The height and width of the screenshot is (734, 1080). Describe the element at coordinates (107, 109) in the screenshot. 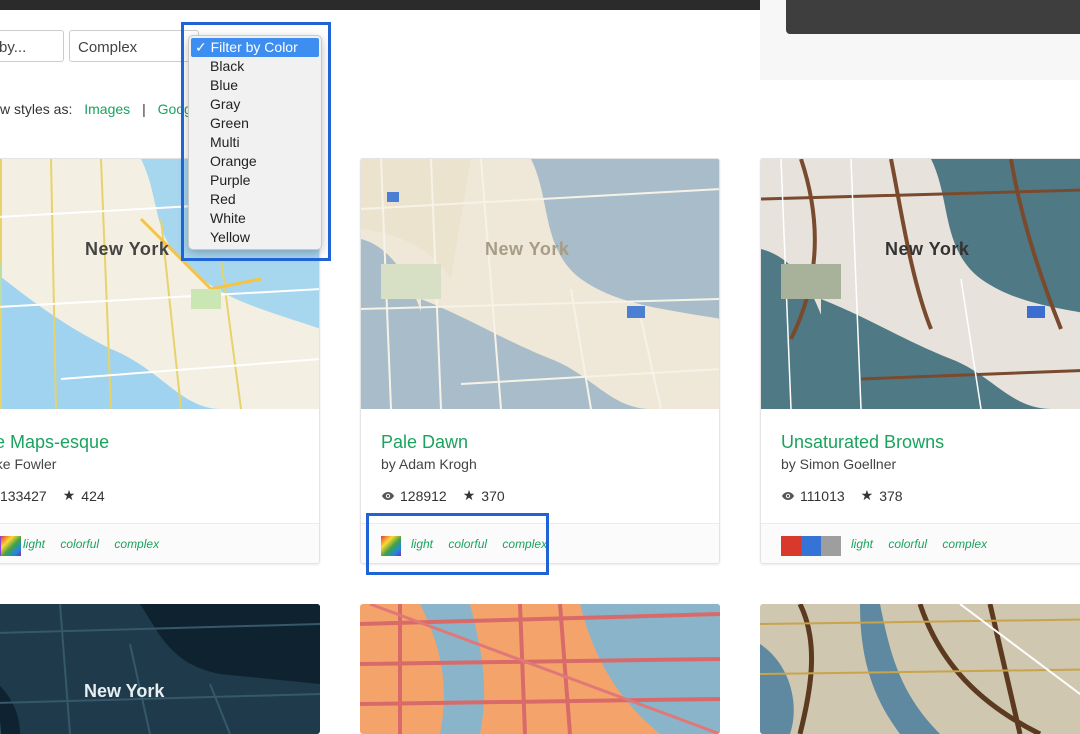

I see `view-images-link: Images` at that location.